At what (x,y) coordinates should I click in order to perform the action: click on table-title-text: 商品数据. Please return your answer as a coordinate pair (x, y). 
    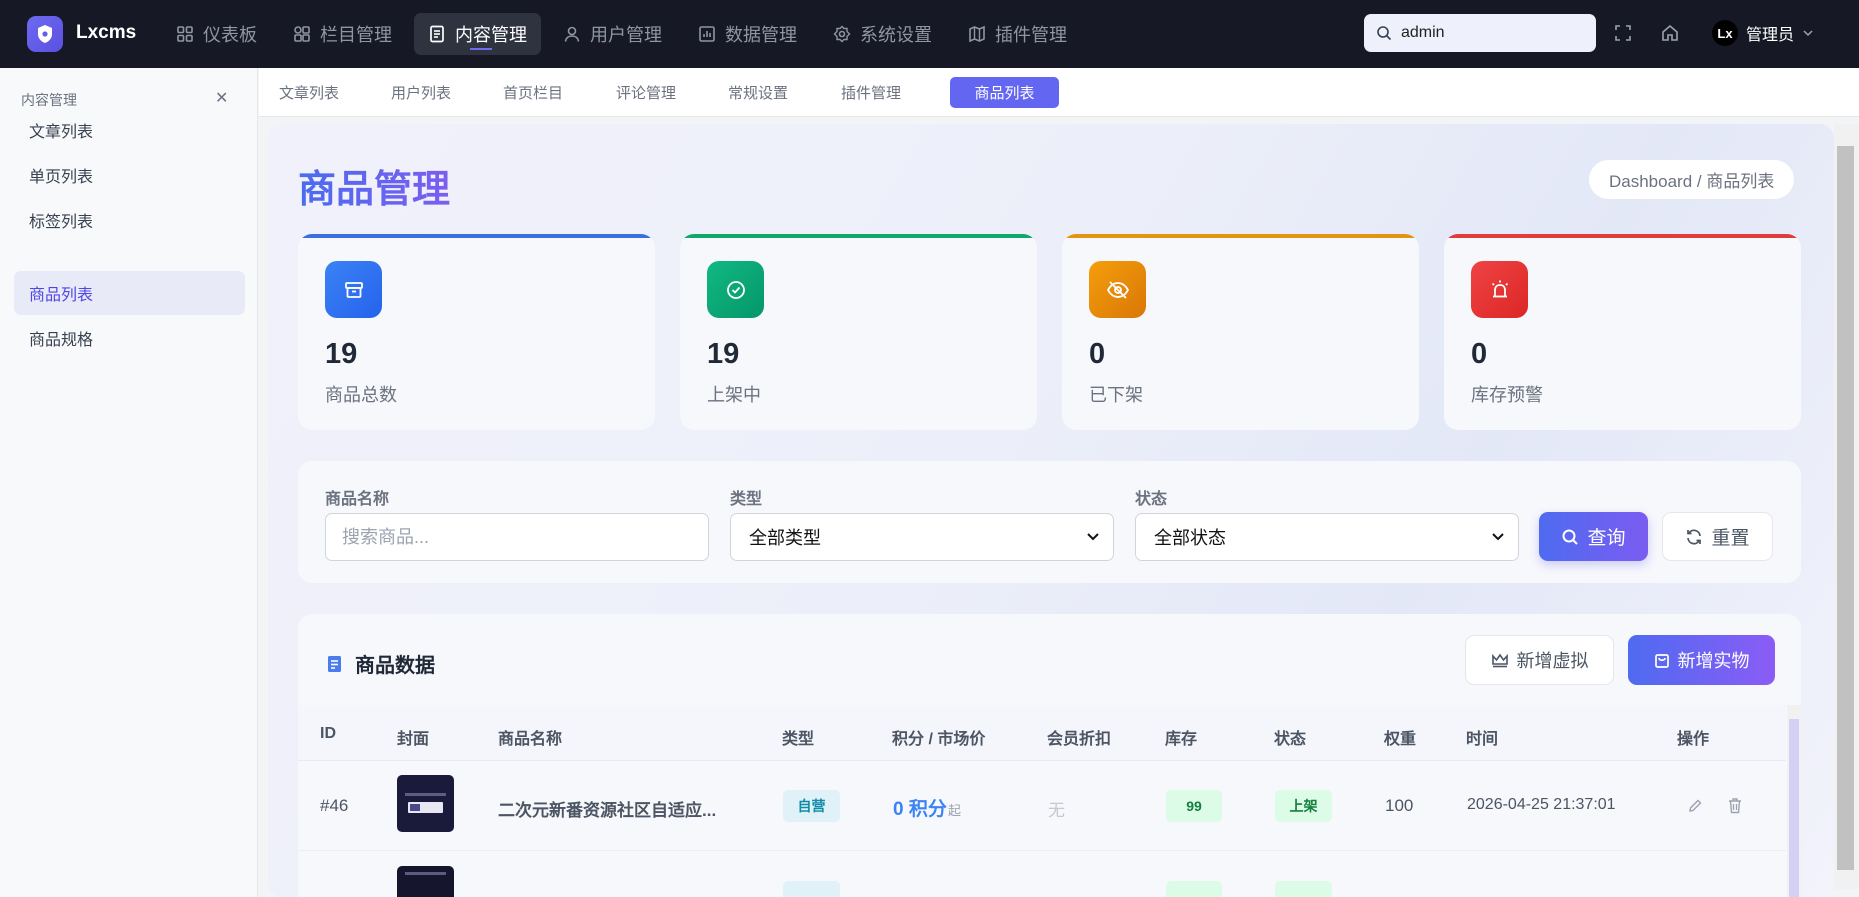
    Looking at the image, I should click on (395, 666).